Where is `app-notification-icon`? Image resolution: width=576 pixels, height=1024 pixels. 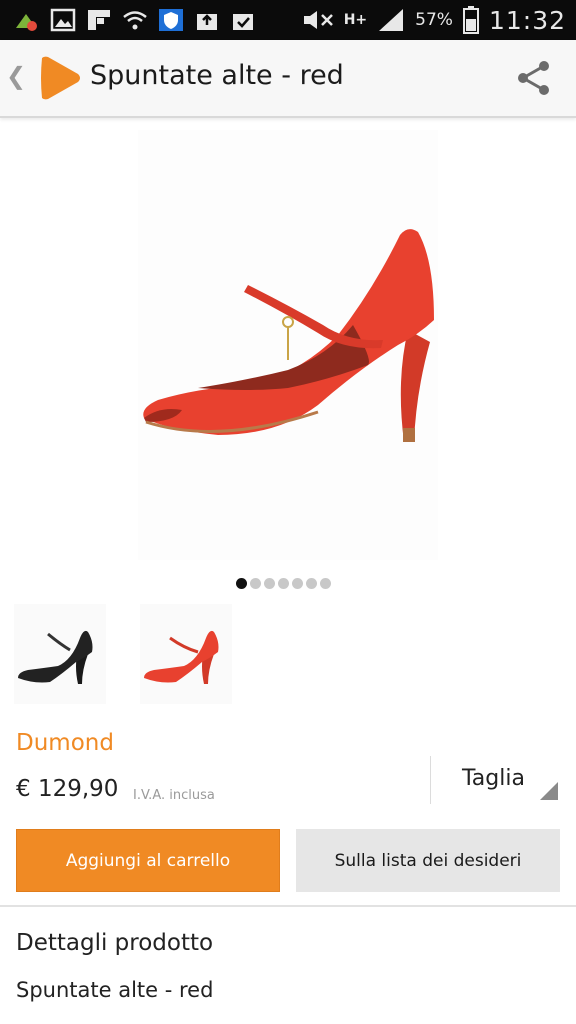 app-notification-icon is located at coordinates (26, 22).